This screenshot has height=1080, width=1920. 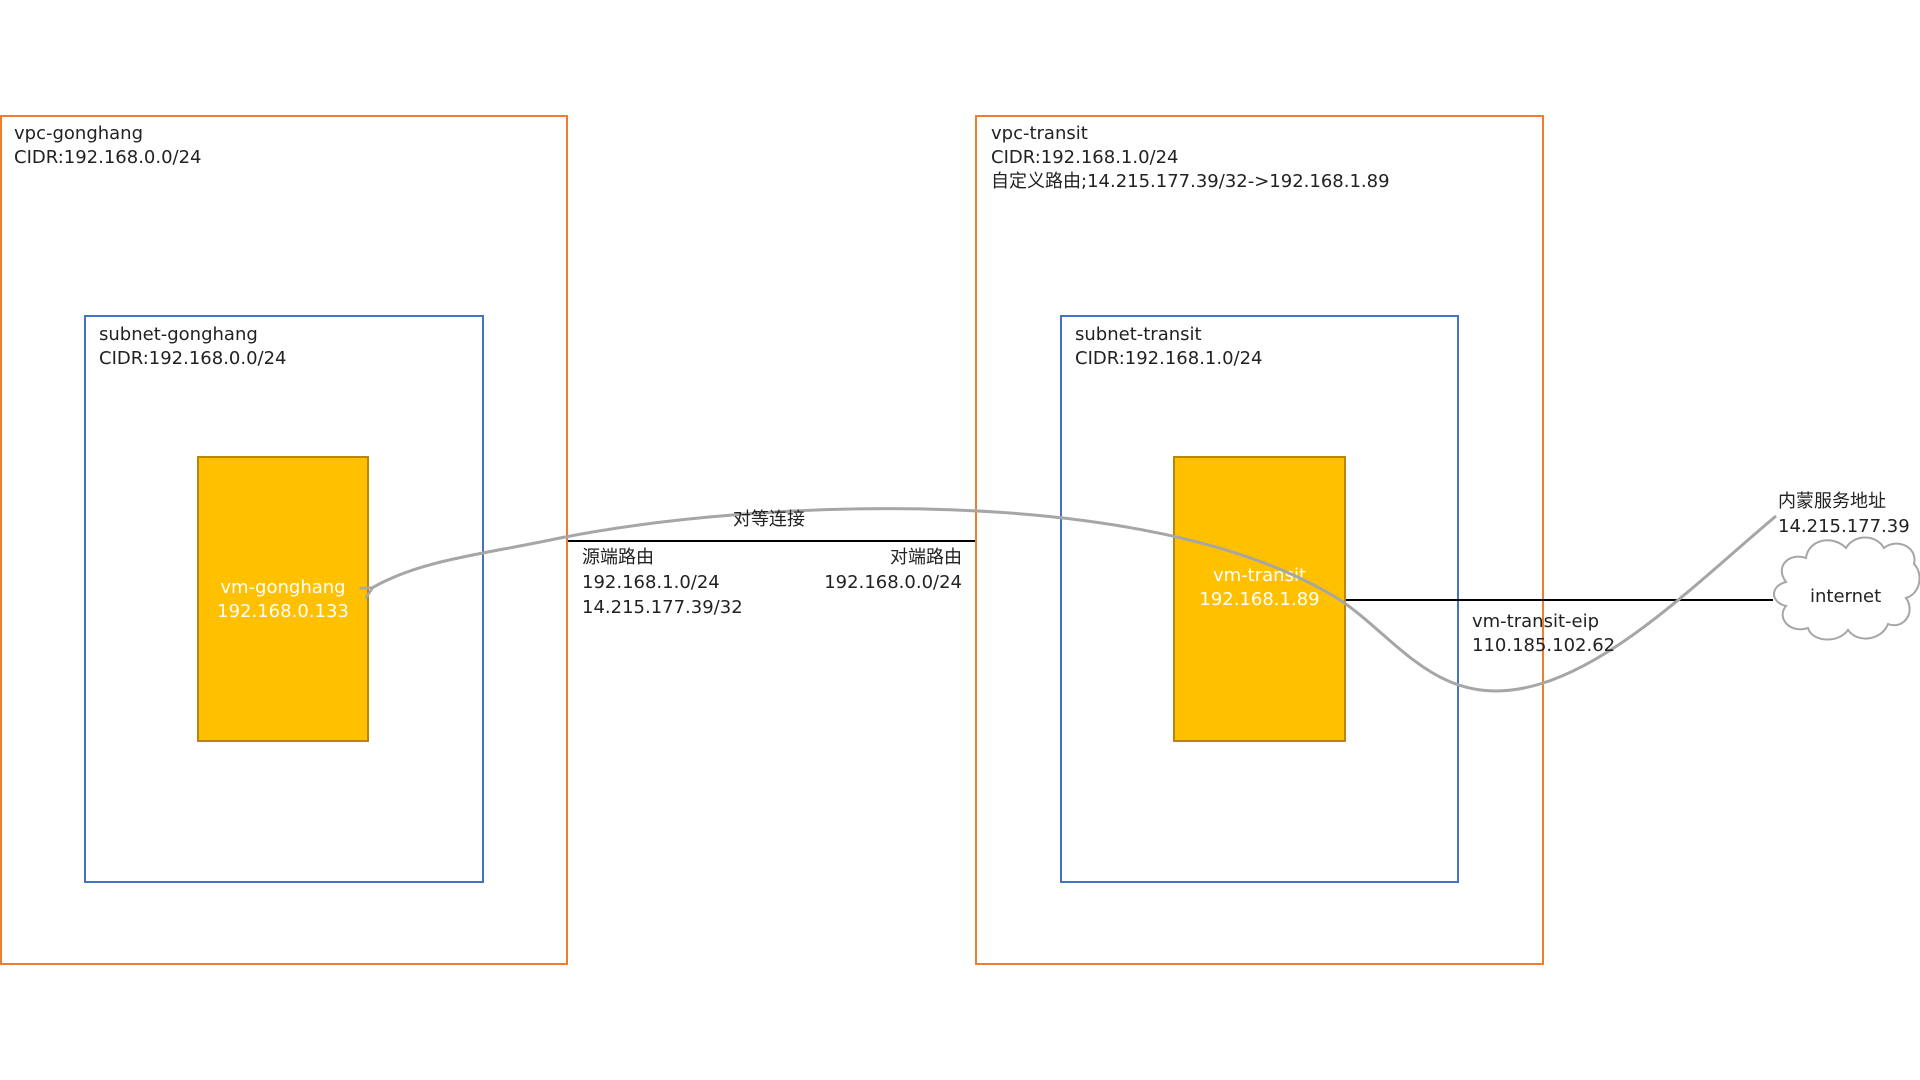 I want to click on vm-transit-box: vm-transit 192.168.1.89, so click(x=1259, y=599).